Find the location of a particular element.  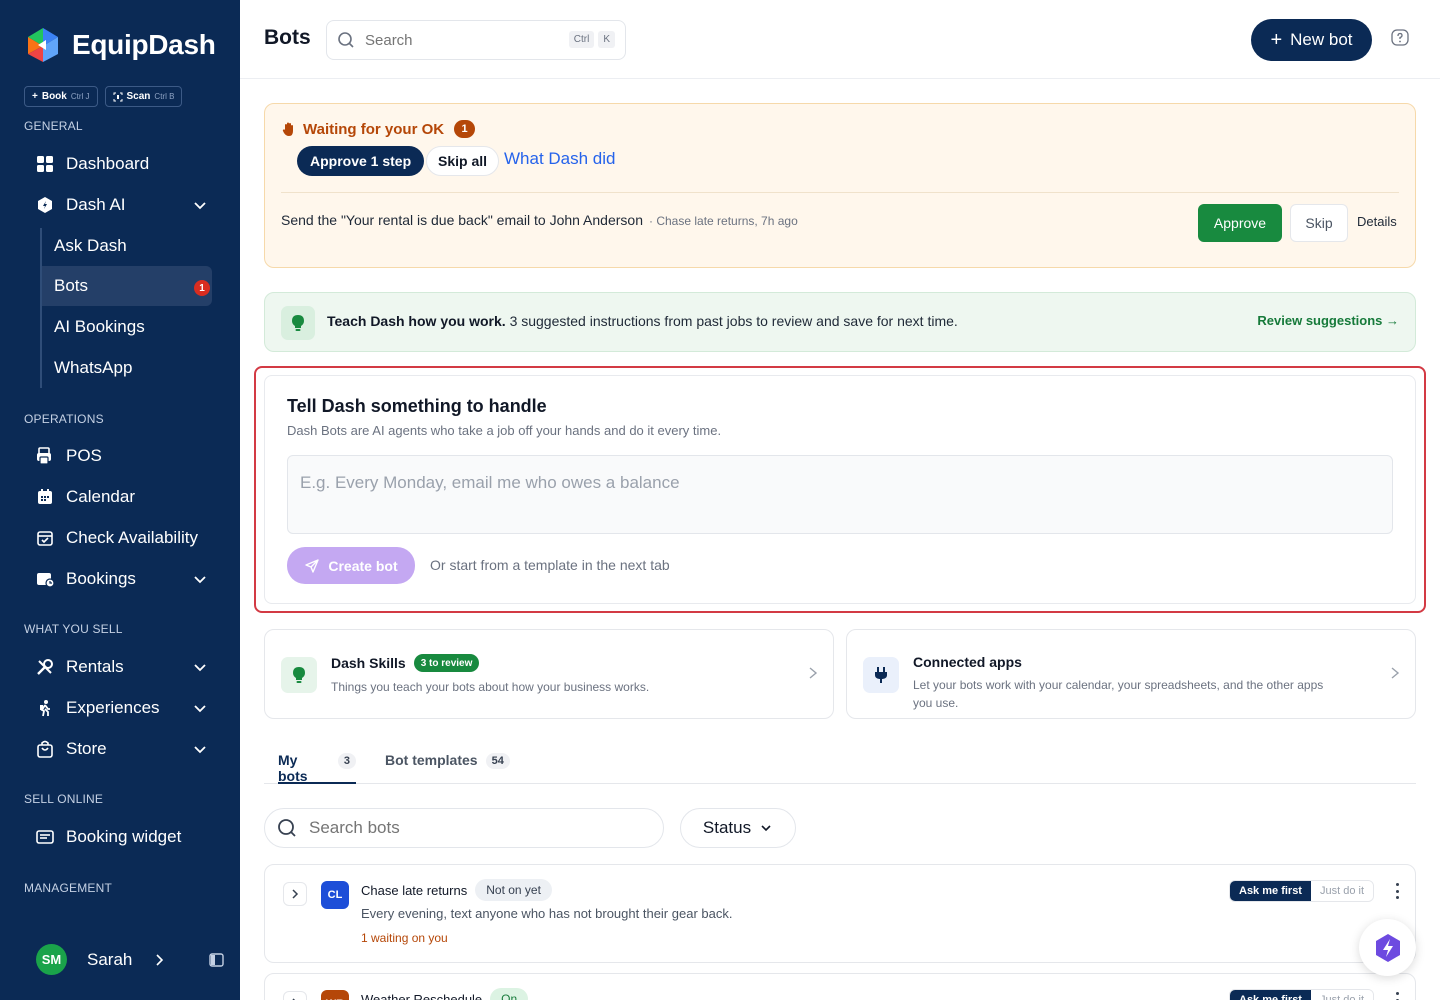

sidebar-item-store: Store is located at coordinates (120, 749).